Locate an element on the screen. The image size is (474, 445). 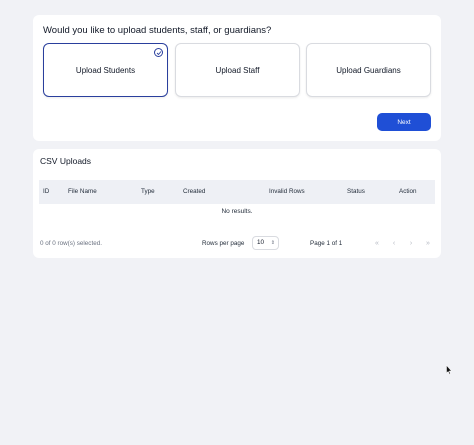
upload-staff-label: Upload Staff is located at coordinates (237, 70).